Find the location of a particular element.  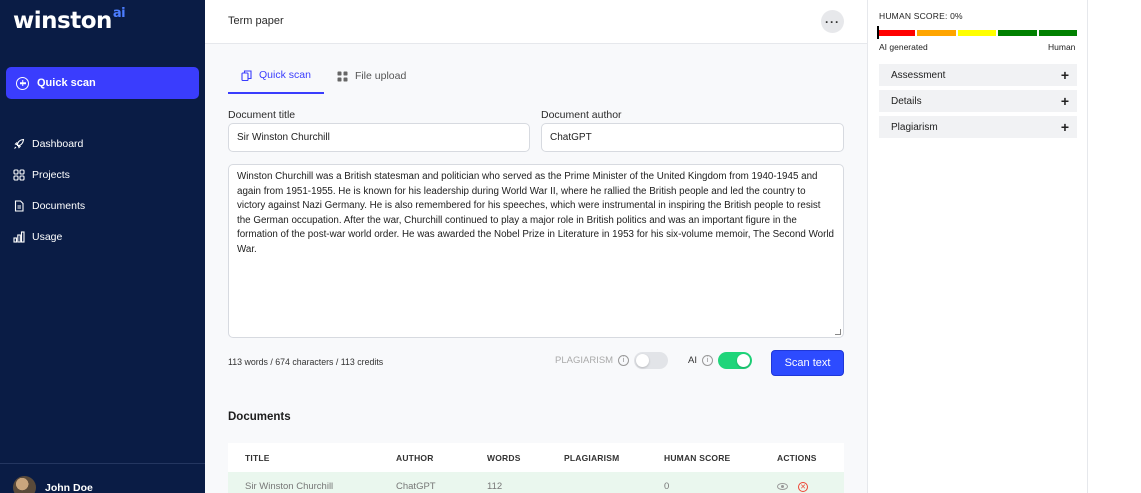

column-header: WORDS is located at coordinates (504, 458).